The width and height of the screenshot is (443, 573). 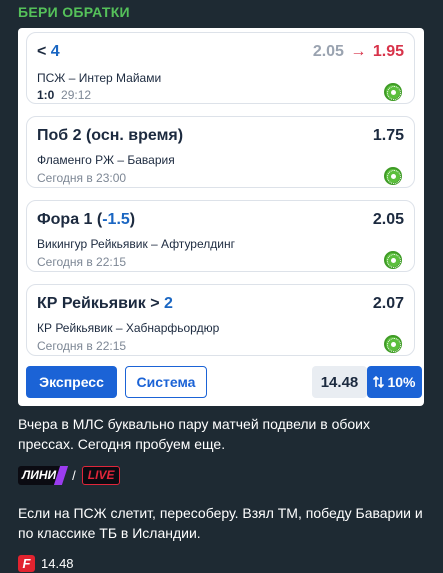 I want to click on bet-line-value: 4, so click(x=55, y=51).